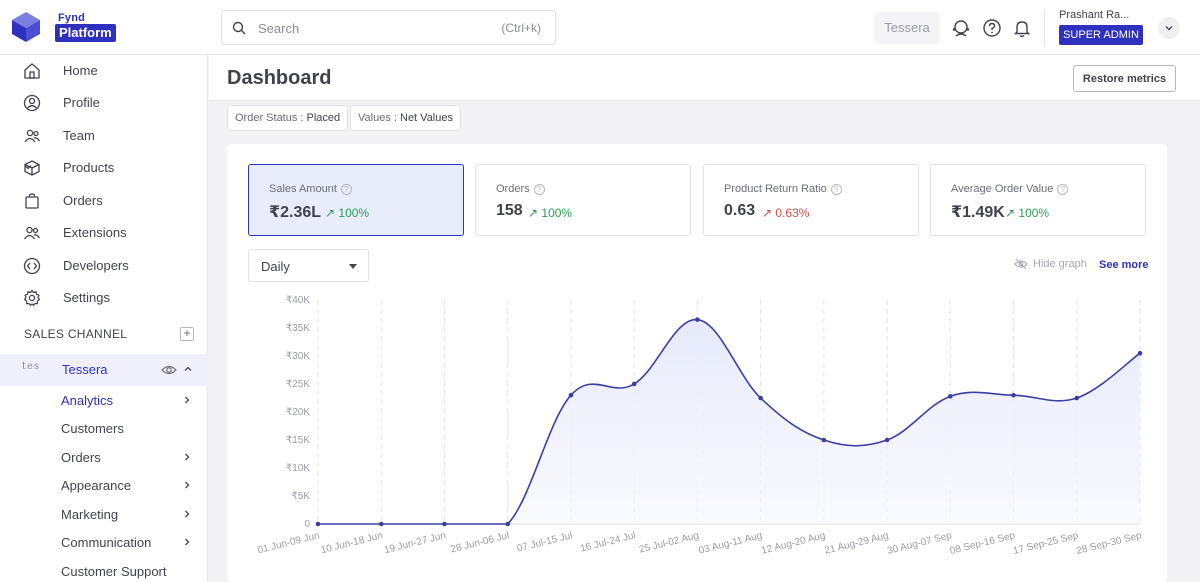  I want to click on granularity-select: Daily, so click(308, 265).